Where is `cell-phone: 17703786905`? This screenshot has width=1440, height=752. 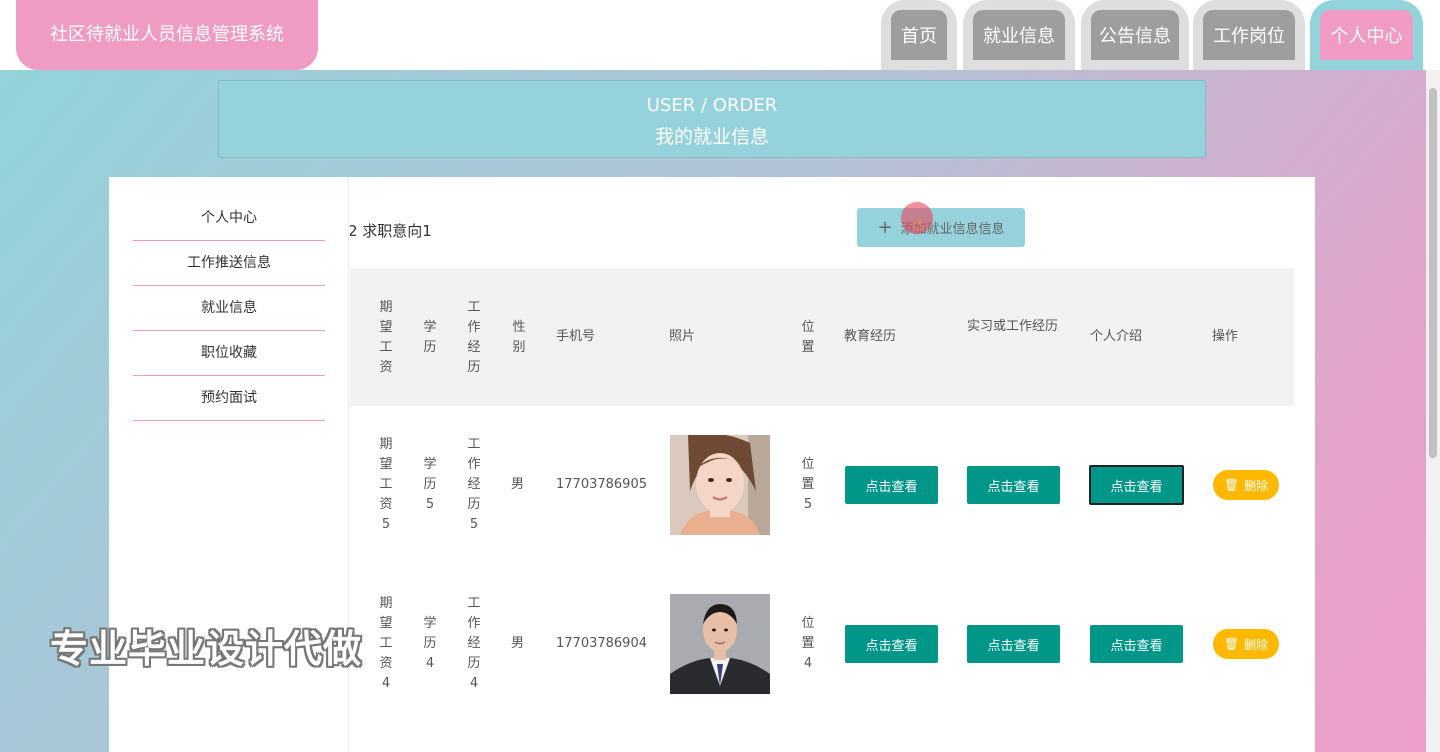 cell-phone: 17703786905 is located at coordinates (601, 484).